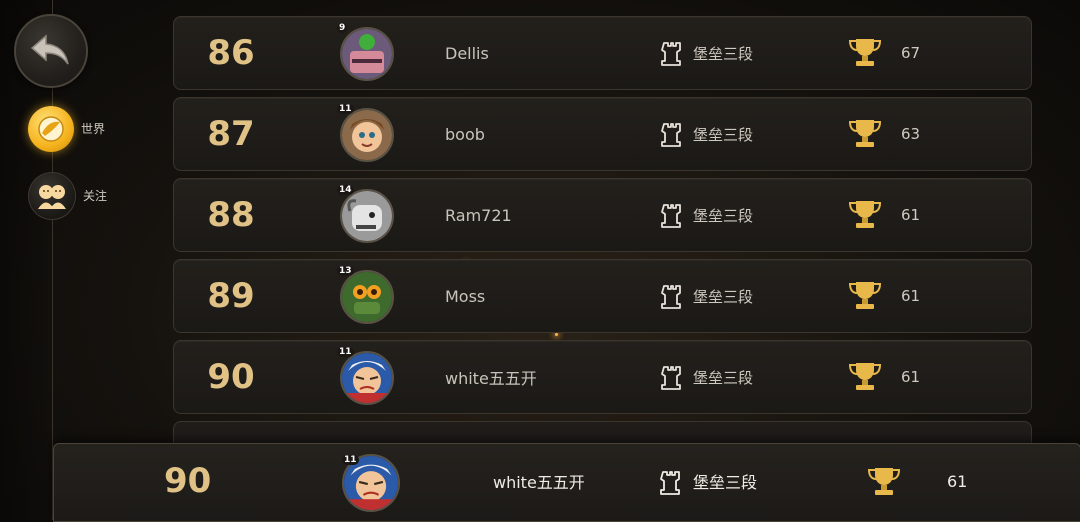 The image size is (1080, 522). I want to click on tab-follow: 关注, so click(67, 196).